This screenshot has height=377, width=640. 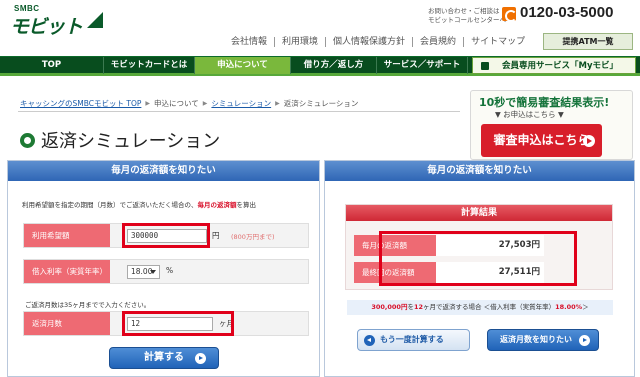 I want to click on nav-item-top: TOP, so click(x=52, y=65).